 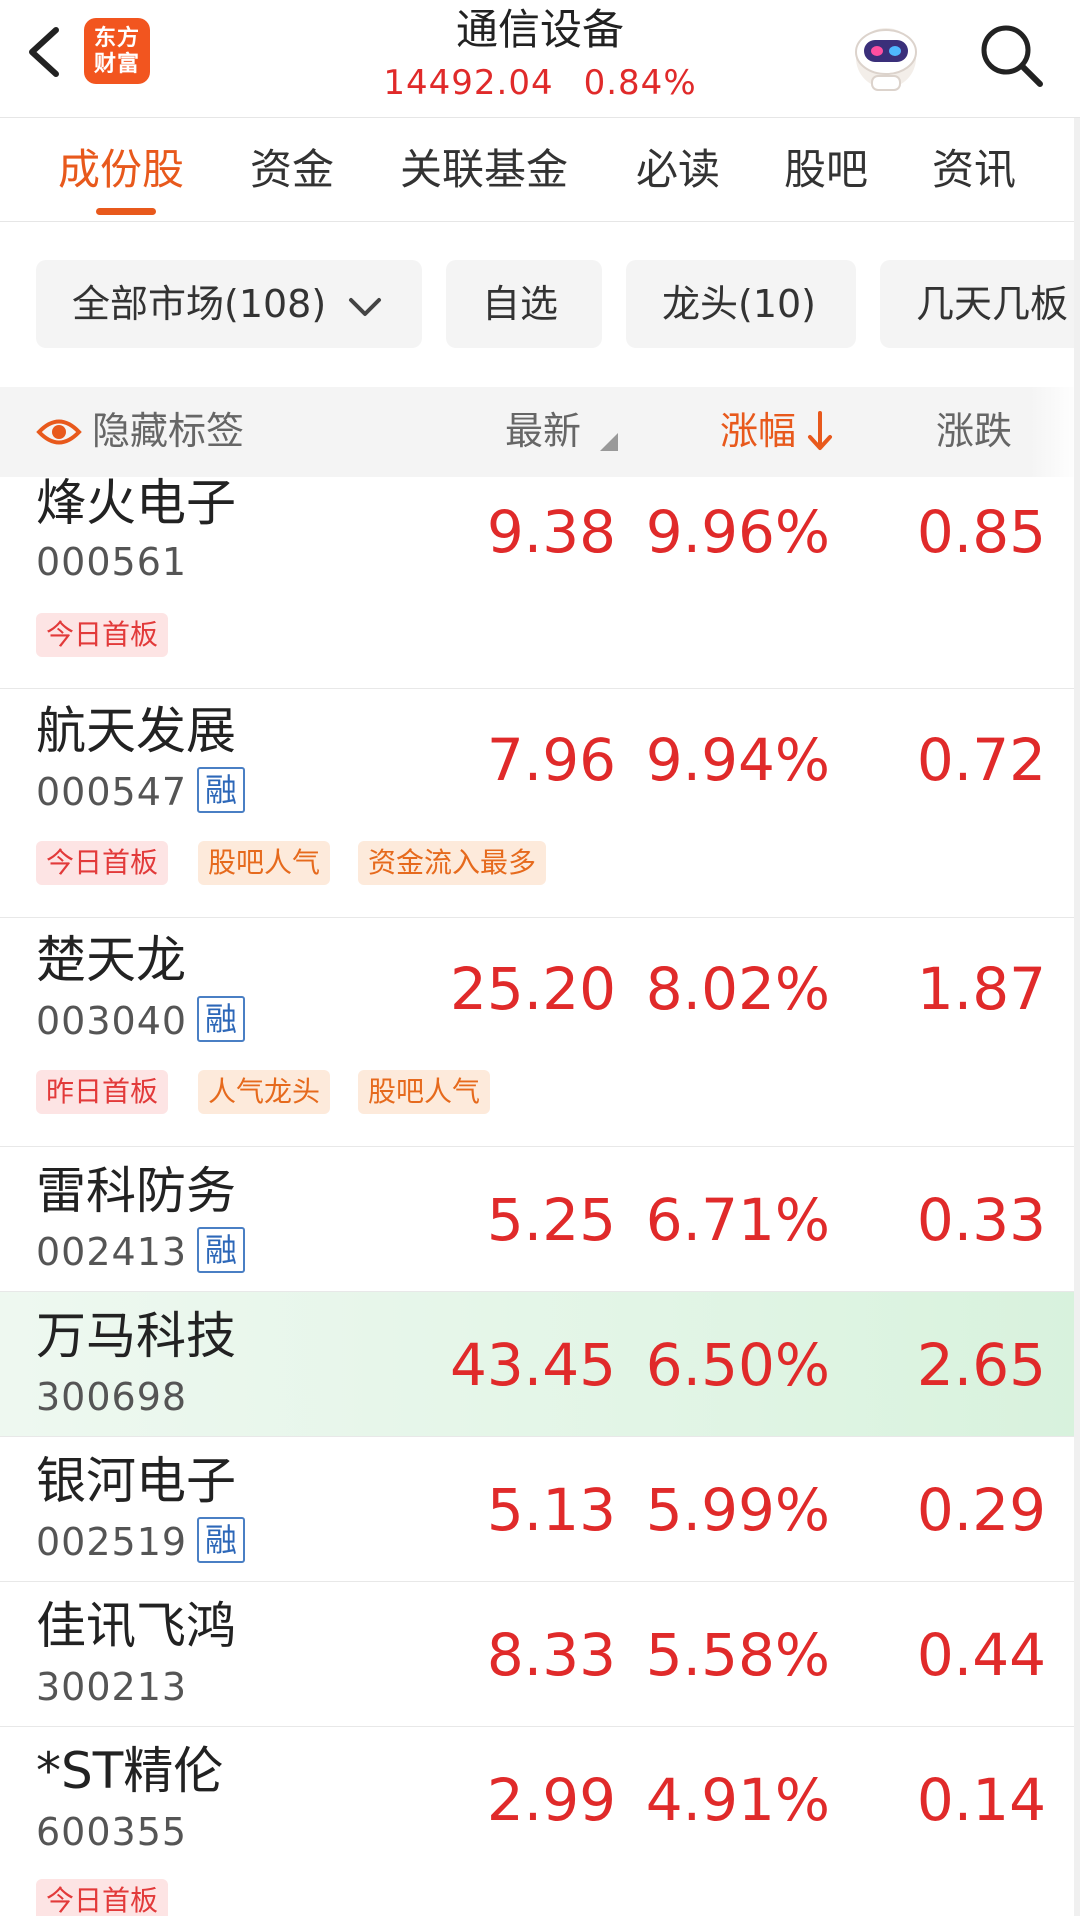 I want to click on change-amount: 0.33, so click(x=981, y=1220).